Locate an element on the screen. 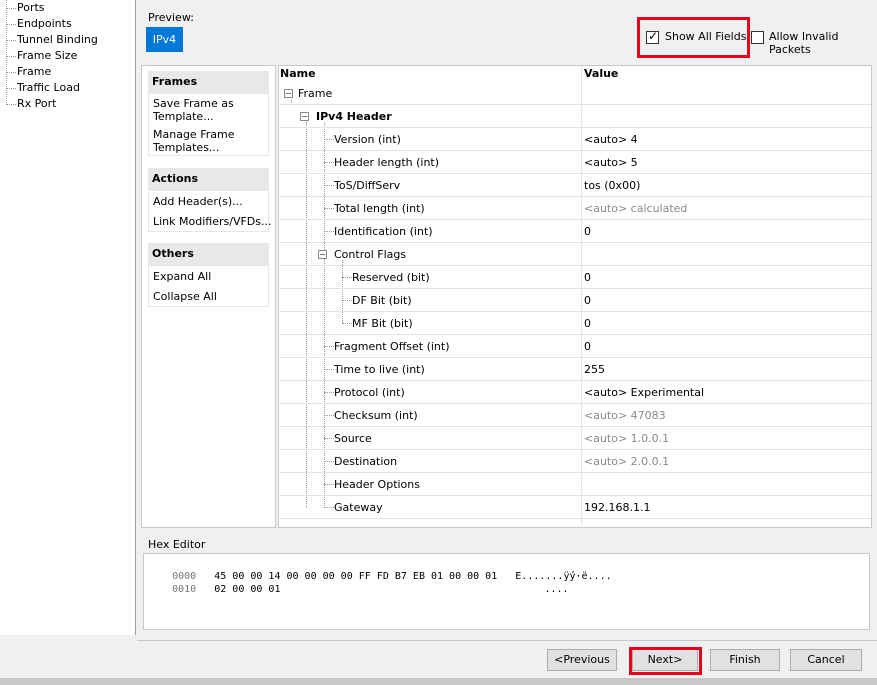 The image size is (877, 685). grid-row: Reserved (bit) 0 is located at coordinates (575, 277).